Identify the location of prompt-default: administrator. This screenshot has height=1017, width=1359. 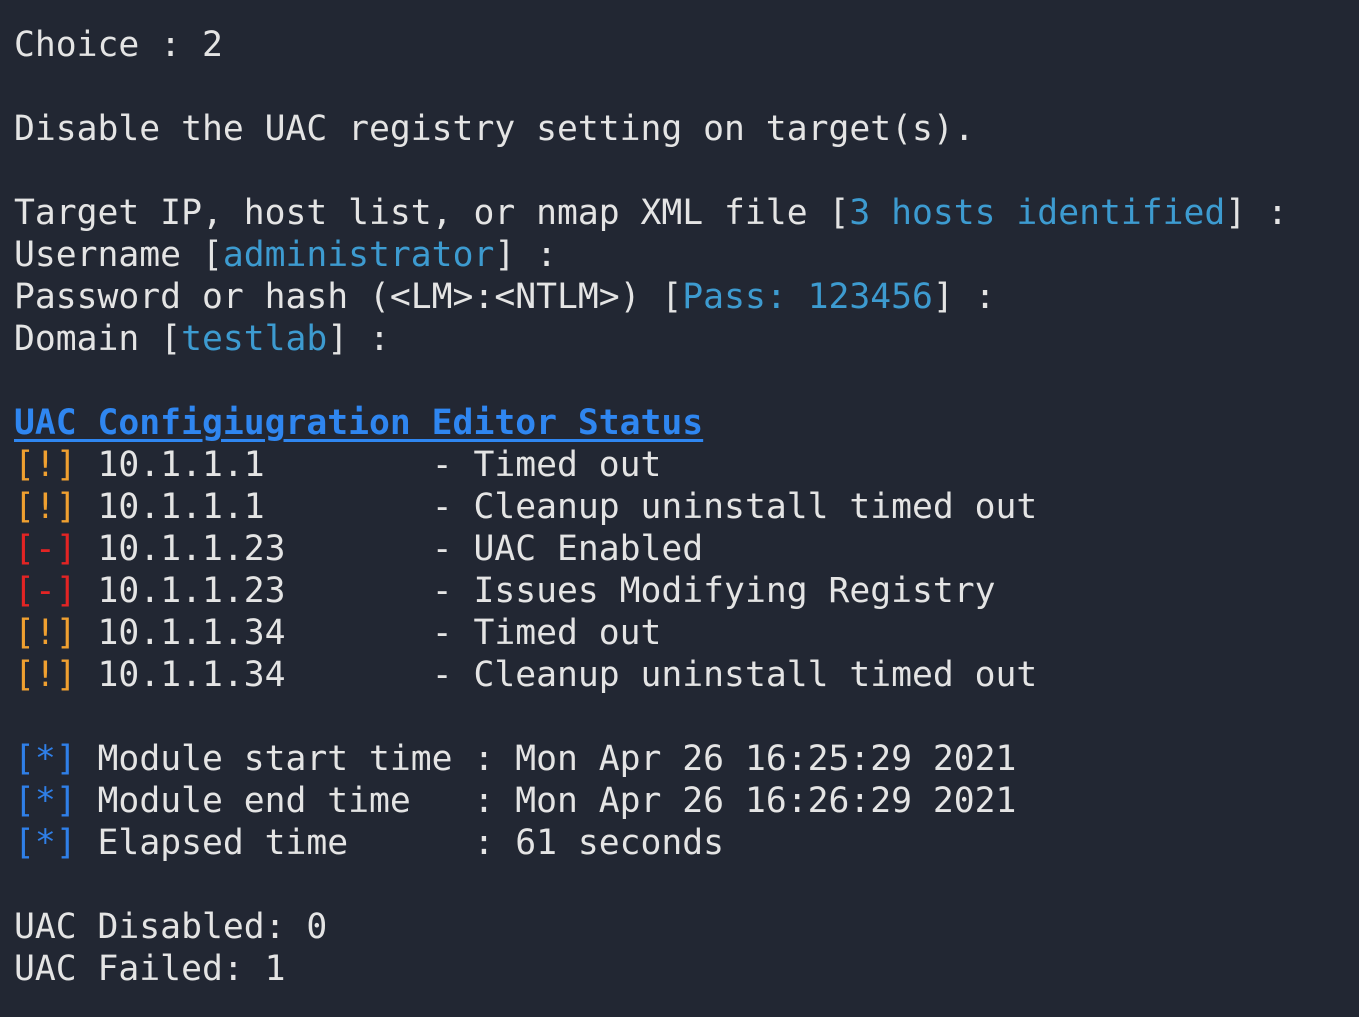
(358, 255).